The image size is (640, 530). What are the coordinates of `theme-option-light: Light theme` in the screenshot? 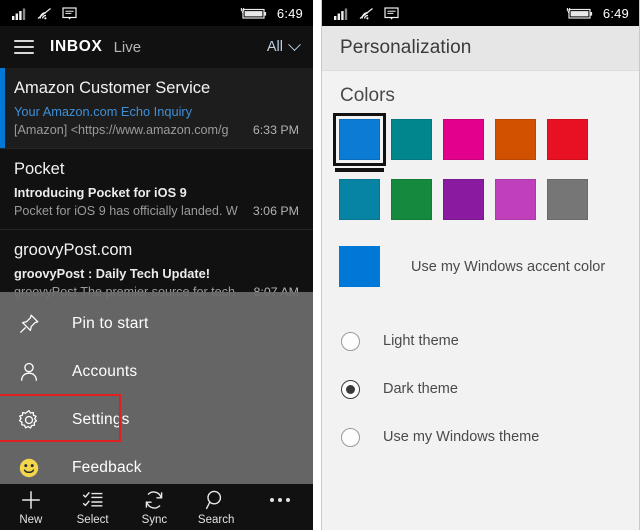 It's located at (490, 341).